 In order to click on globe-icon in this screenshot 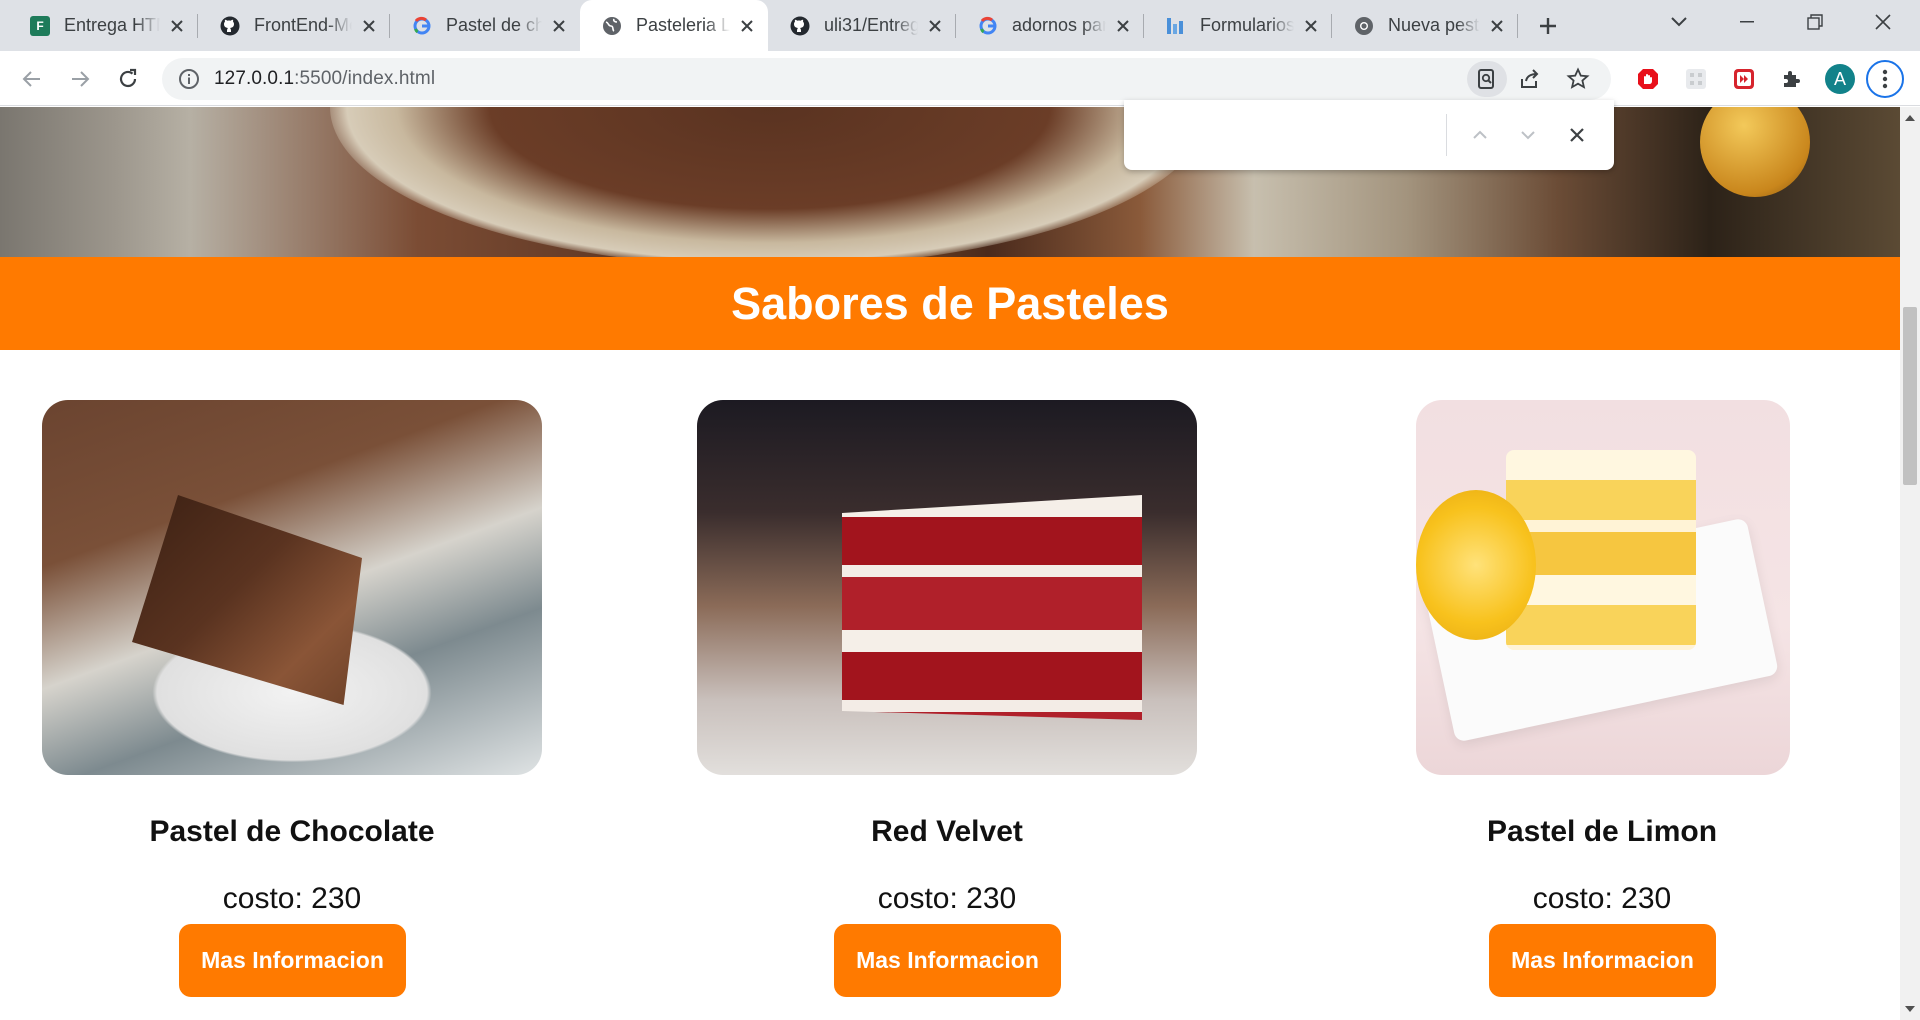, I will do `click(612, 26)`.